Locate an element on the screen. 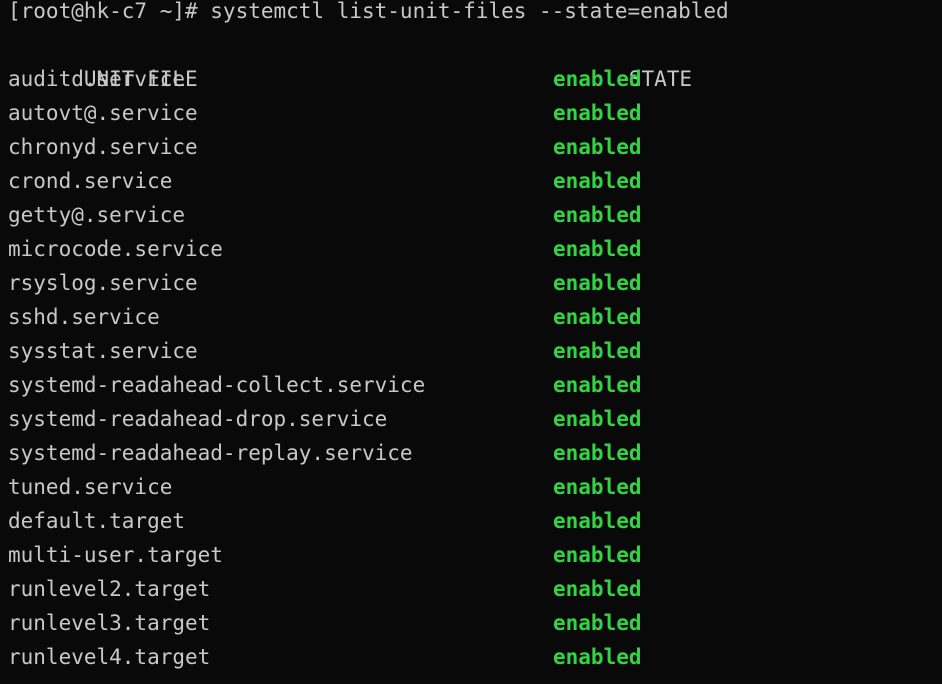 Image resolution: width=942 pixels, height=684 pixels. unit-file-row: systemd-readahead-replay.service enabled is located at coordinates (475, 453).